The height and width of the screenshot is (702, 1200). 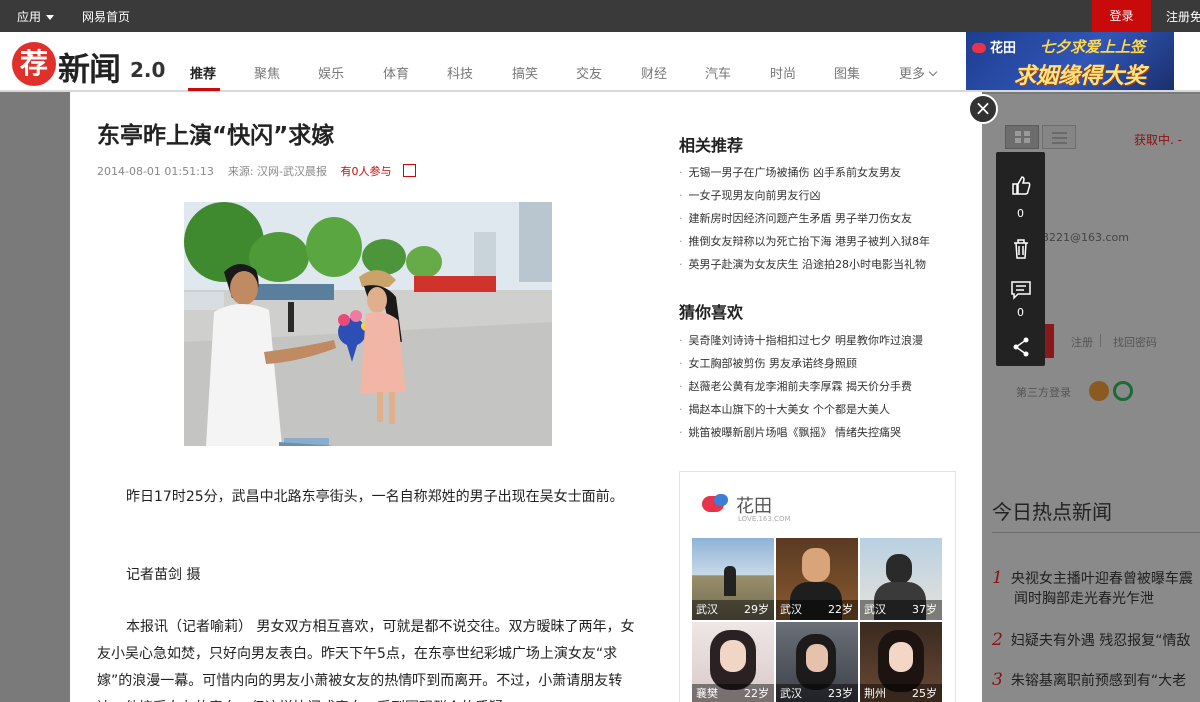 What do you see at coordinates (901, 693) in the screenshot?
I see `profile-caption: 荆州 25岁` at bounding box center [901, 693].